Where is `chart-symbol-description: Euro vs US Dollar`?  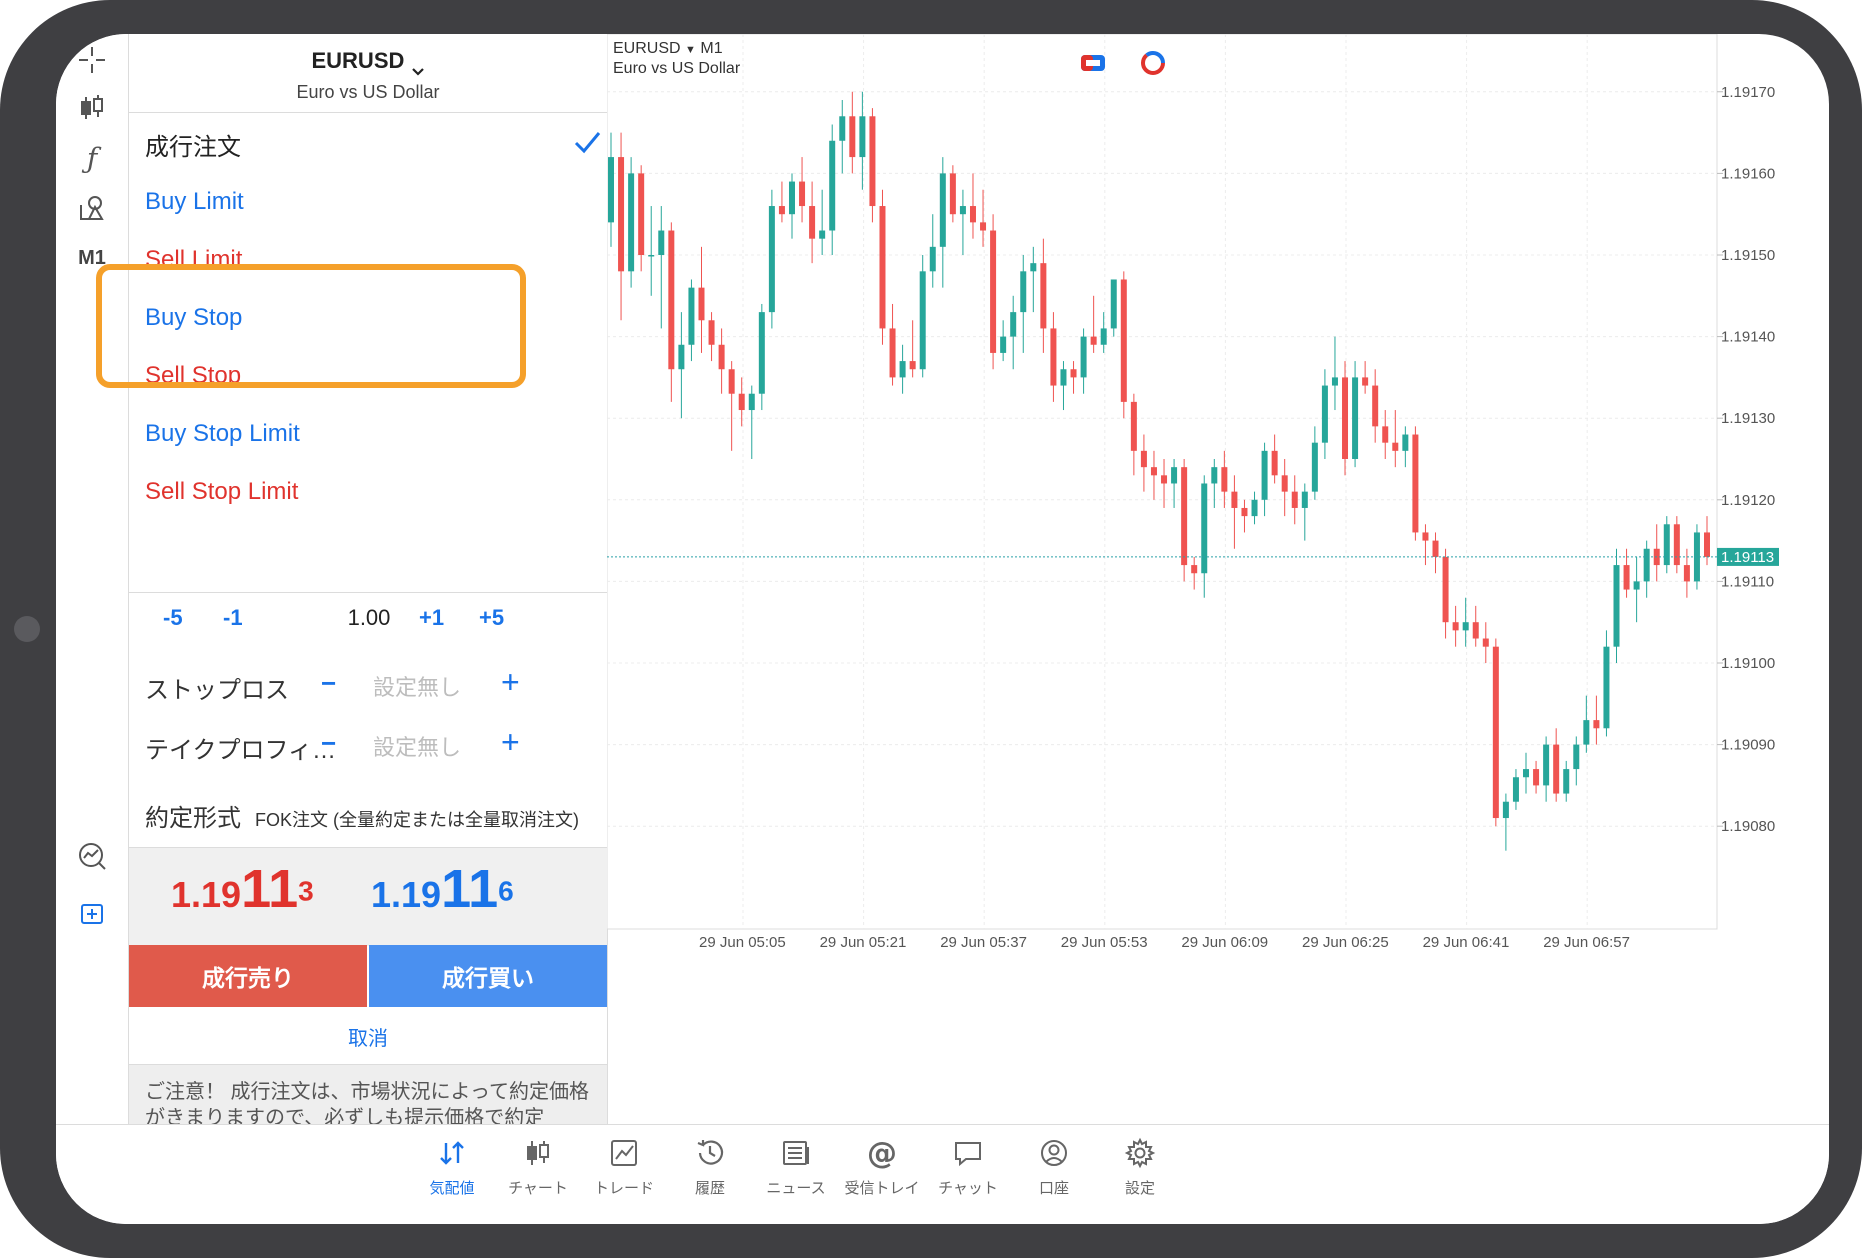
chart-symbol-description: Euro vs US Dollar is located at coordinates (677, 68).